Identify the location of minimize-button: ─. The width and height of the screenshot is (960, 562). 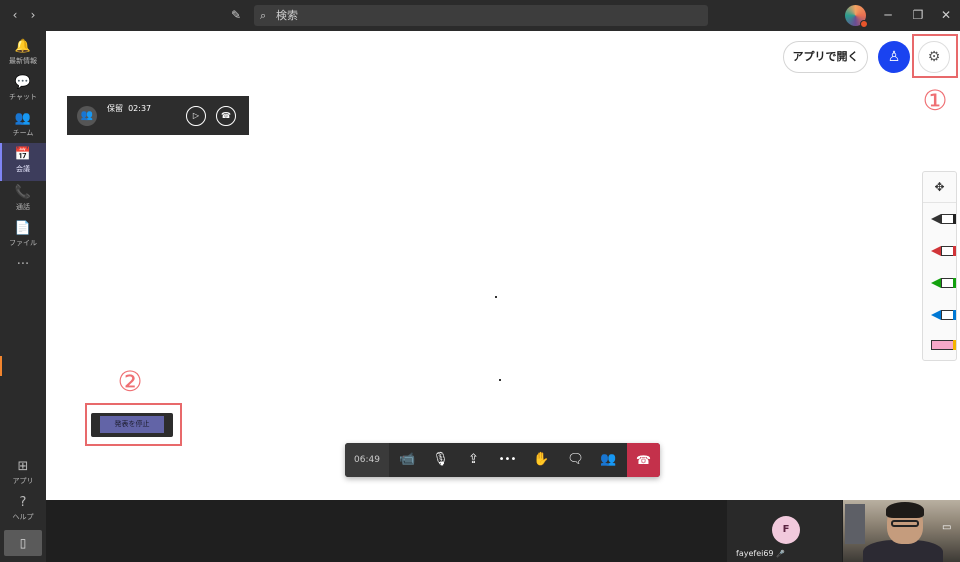
(888, 15).